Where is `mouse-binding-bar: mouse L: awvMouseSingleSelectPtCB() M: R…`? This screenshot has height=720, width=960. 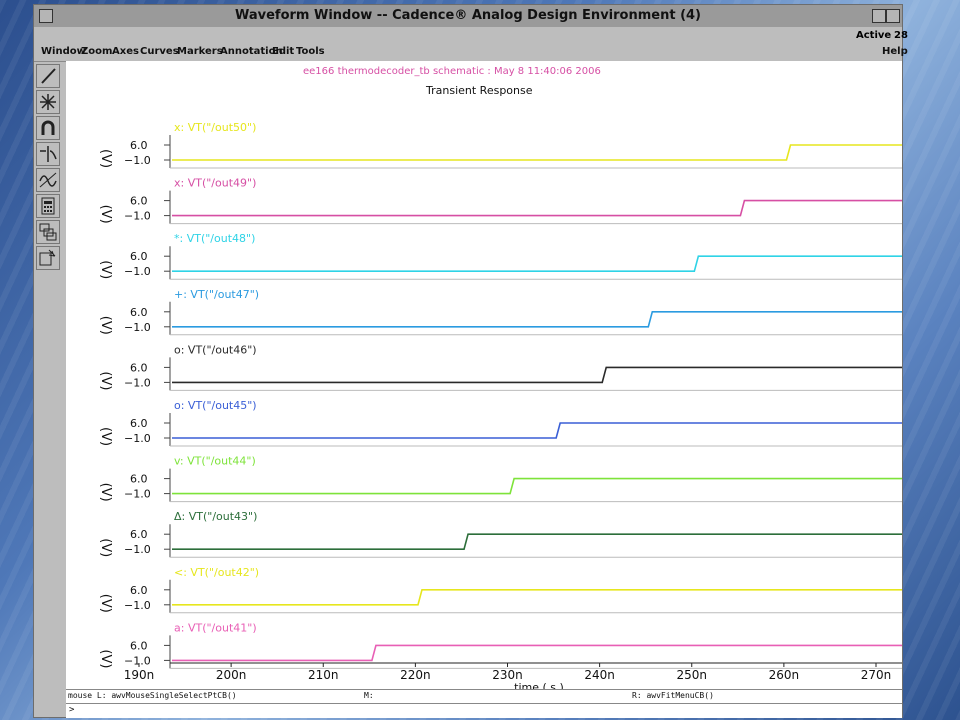 mouse-binding-bar: mouse L: awvMouseSingleSelectPtCB() M: R… is located at coordinates (484, 696).